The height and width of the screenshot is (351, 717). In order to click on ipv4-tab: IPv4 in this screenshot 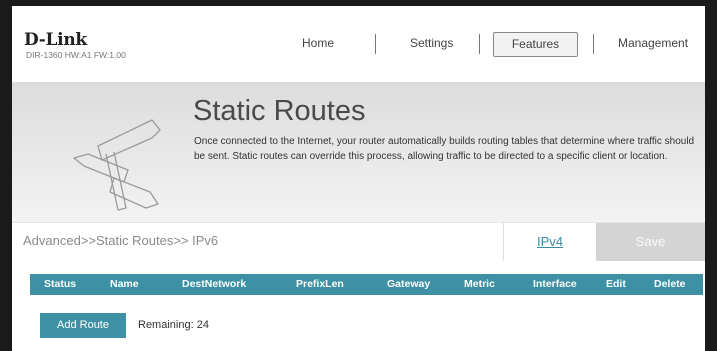, I will do `click(549, 242)`.